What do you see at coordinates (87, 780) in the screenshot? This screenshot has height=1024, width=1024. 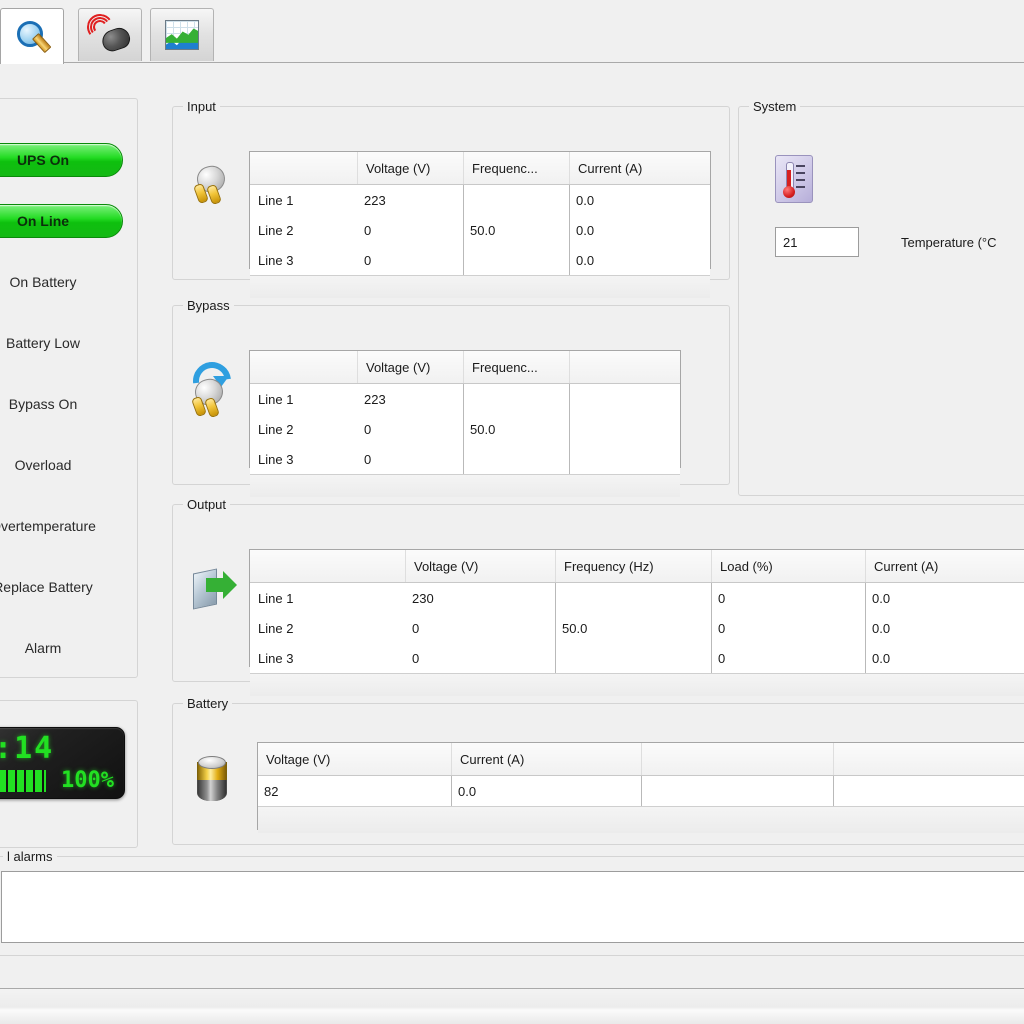 I see `lcd-charge-percent: 100%` at bounding box center [87, 780].